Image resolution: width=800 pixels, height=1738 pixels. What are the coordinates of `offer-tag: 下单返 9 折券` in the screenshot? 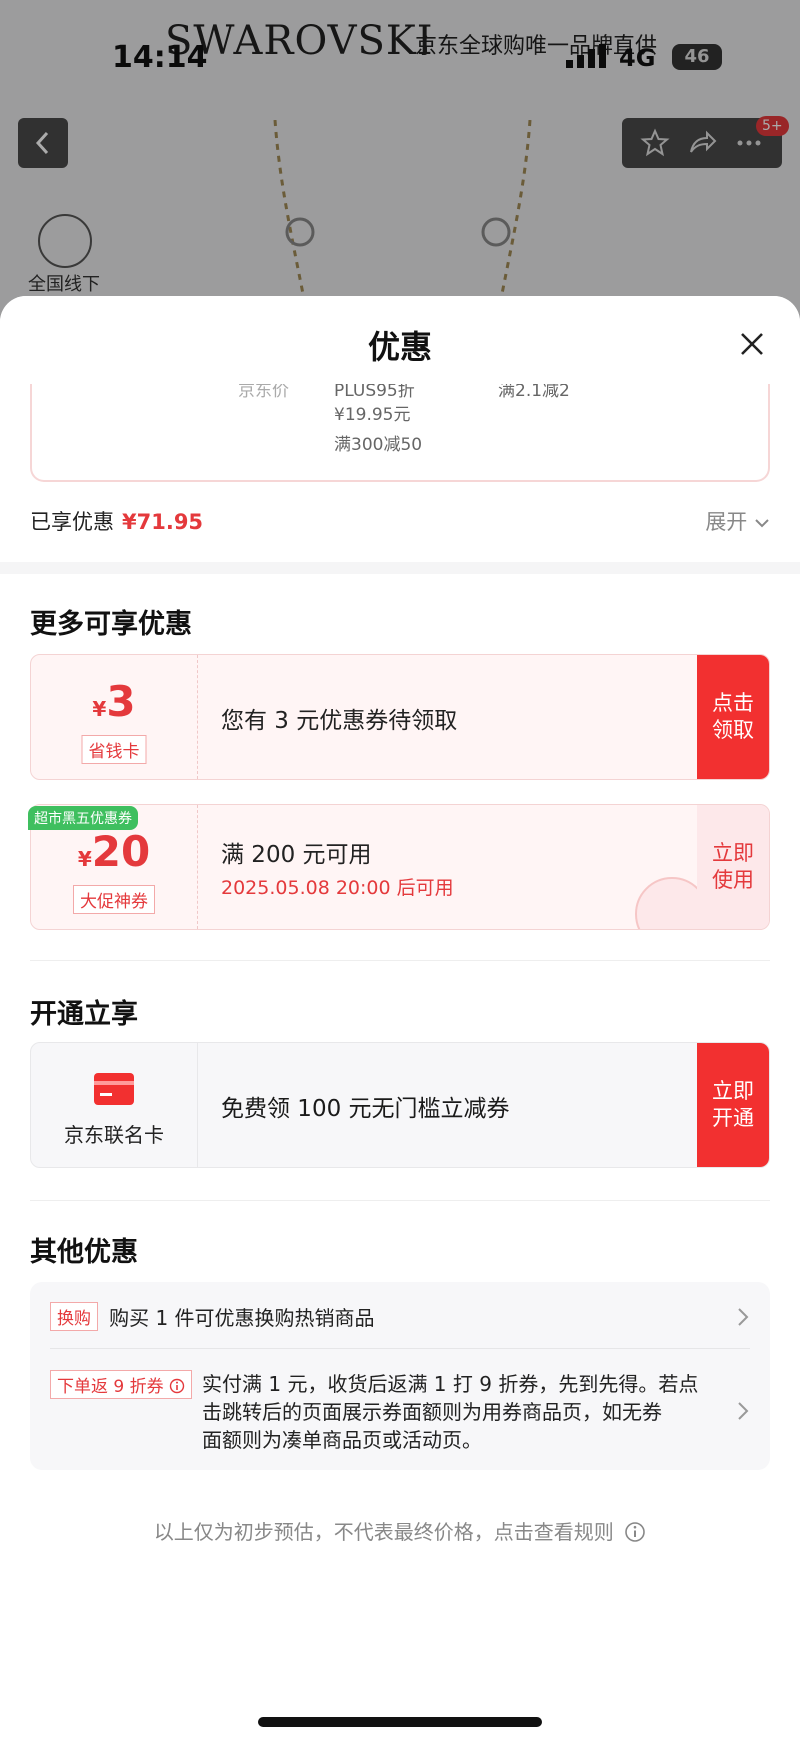 It's located at (121, 1384).